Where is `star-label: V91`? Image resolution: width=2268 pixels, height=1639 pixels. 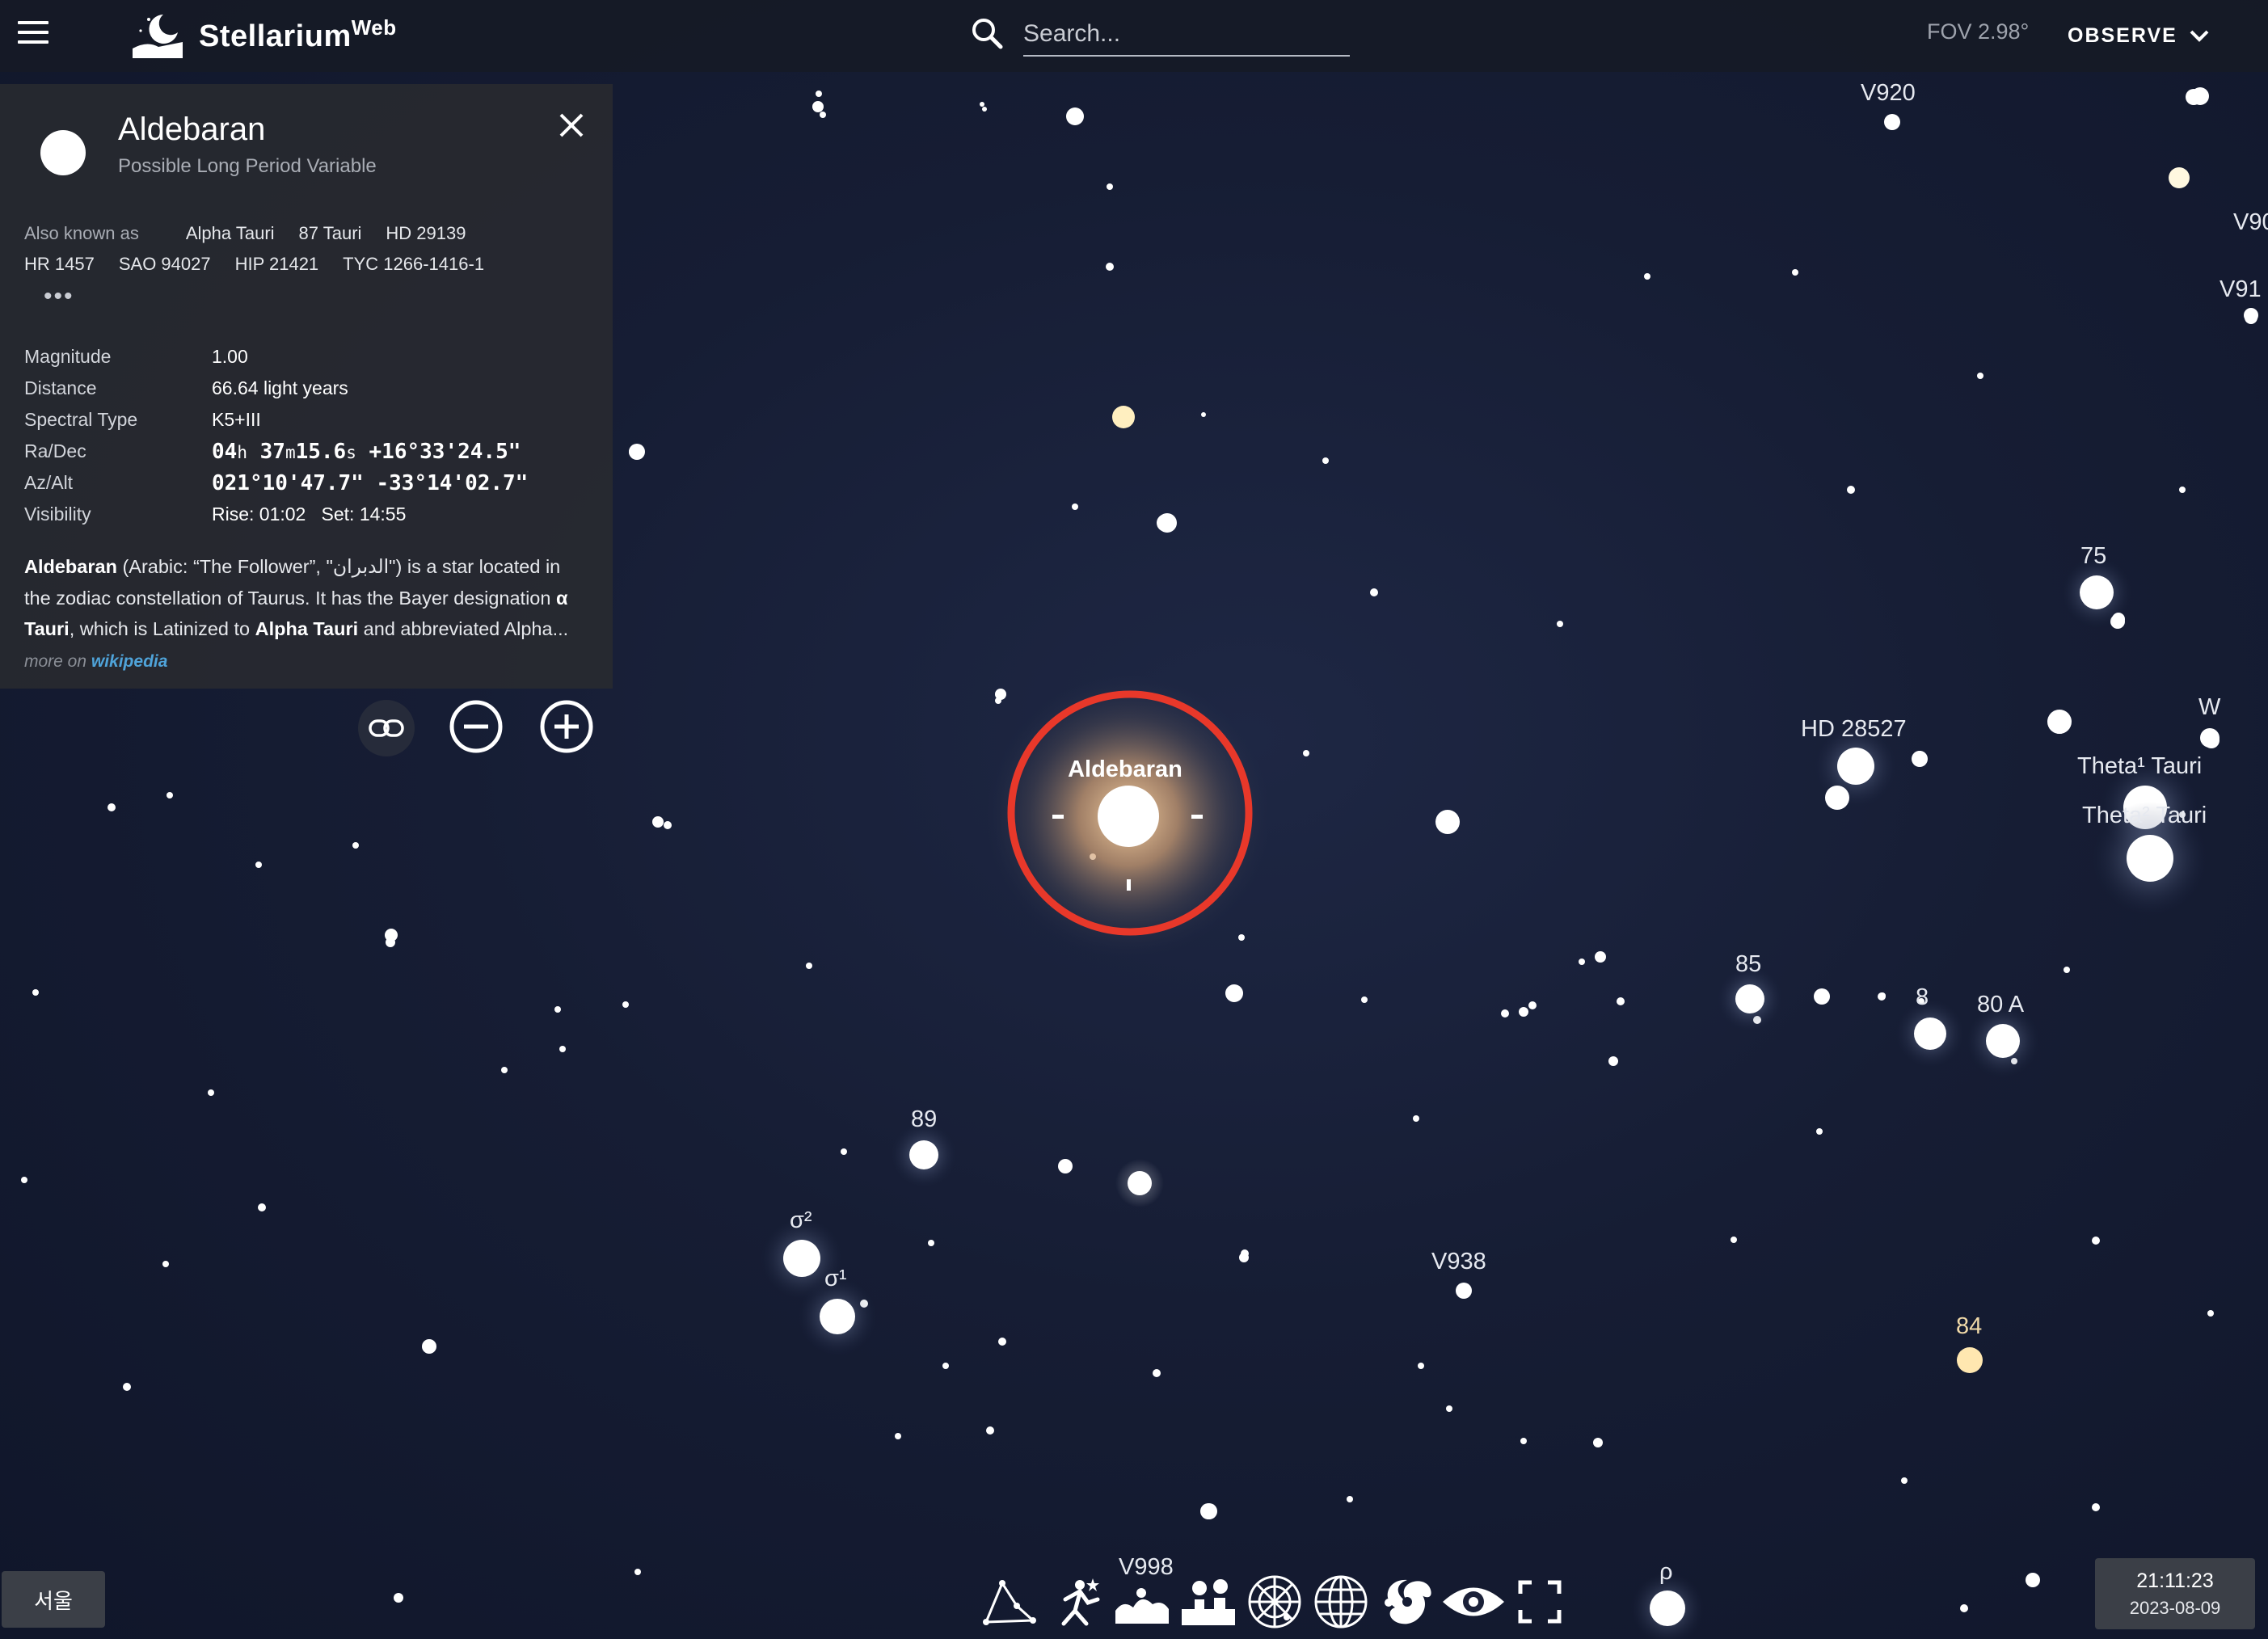 star-label: V91 is located at coordinates (2241, 289).